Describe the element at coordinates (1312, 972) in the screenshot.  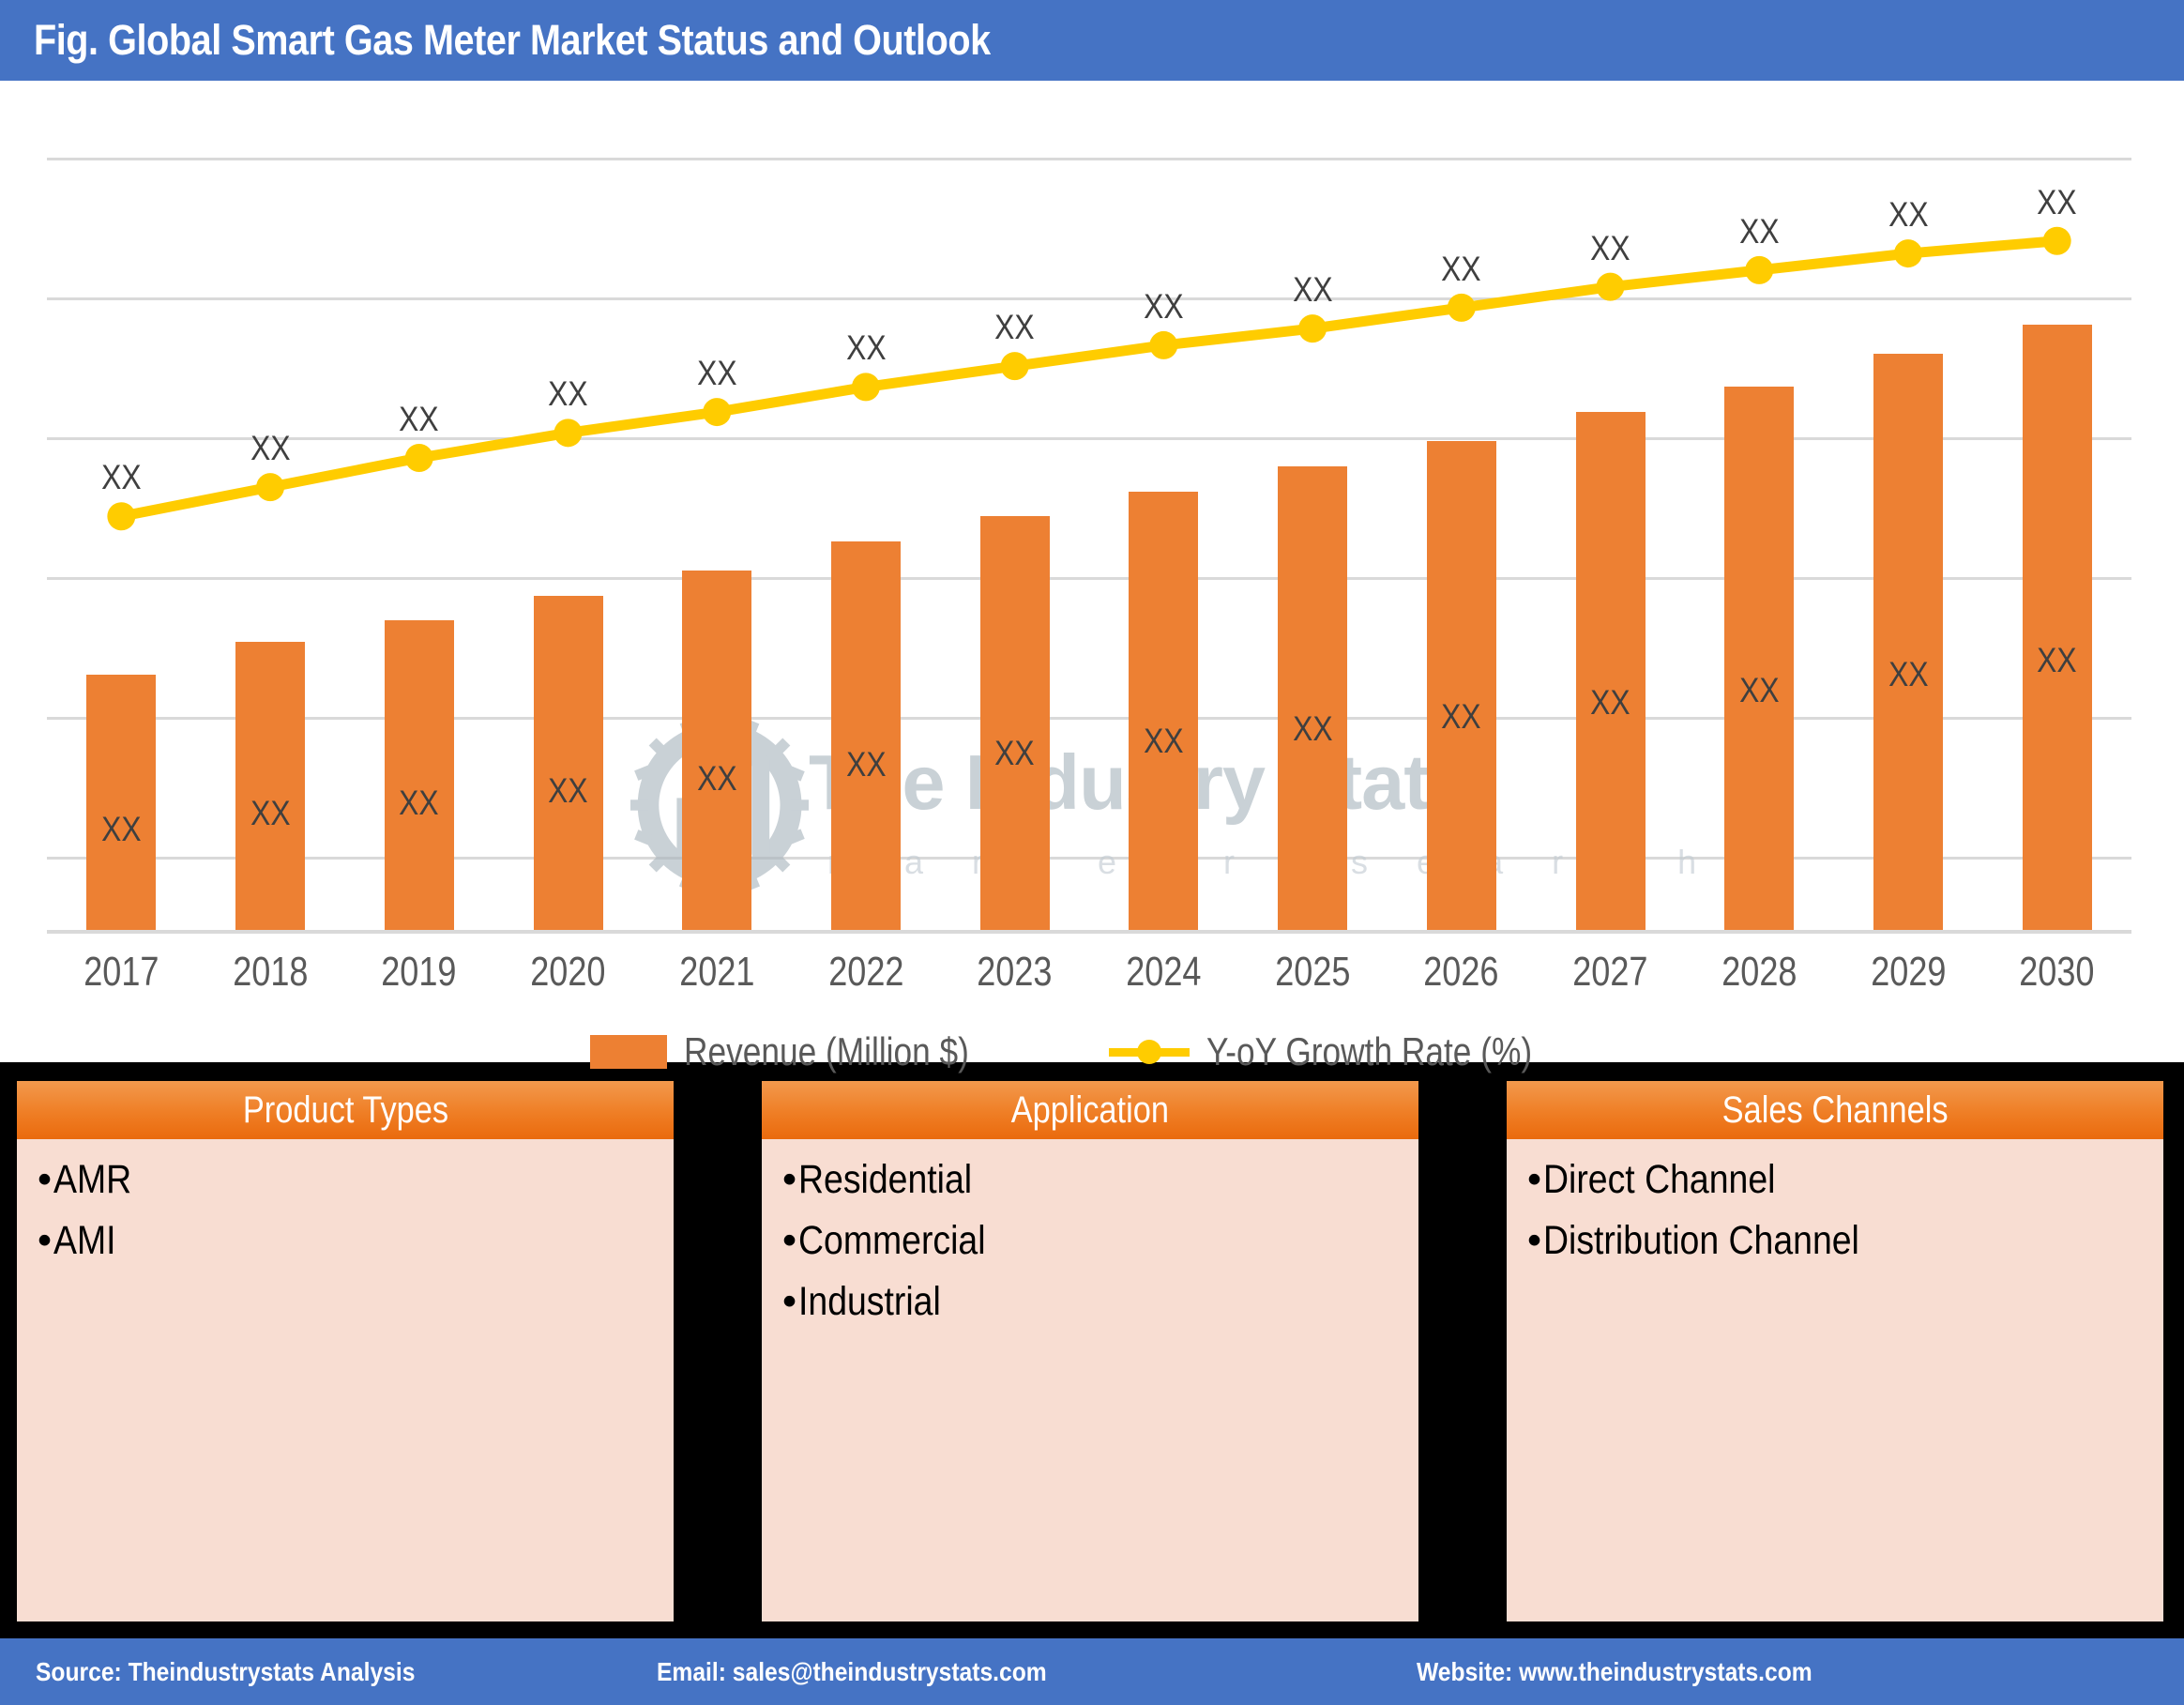
I see `x-axis-label: 2025` at that location.